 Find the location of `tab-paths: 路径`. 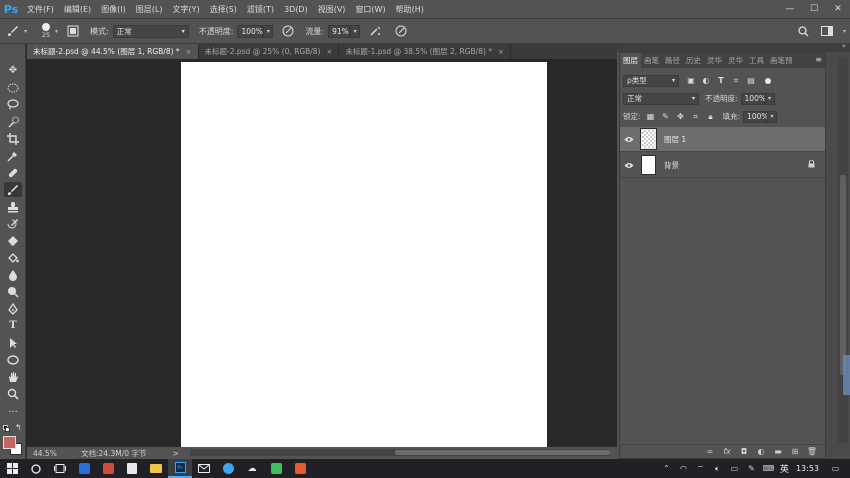

tab-paths: 路径 is located at coordinates (672, 60).